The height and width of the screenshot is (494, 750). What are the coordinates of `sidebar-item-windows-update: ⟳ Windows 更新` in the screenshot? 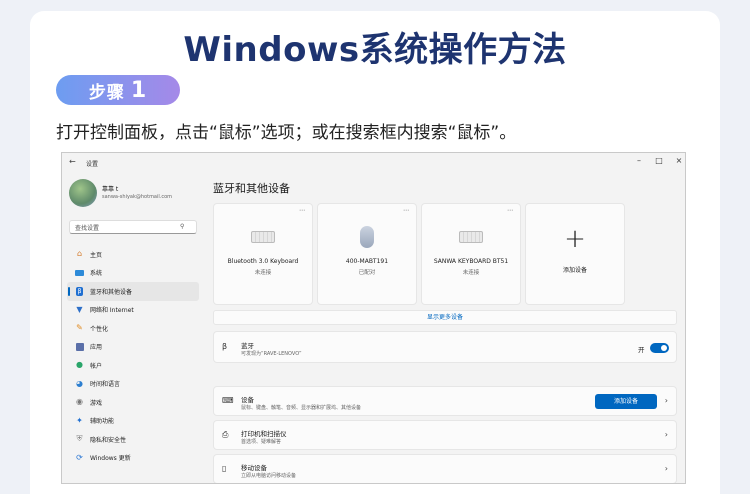 It's located at (133, 458).